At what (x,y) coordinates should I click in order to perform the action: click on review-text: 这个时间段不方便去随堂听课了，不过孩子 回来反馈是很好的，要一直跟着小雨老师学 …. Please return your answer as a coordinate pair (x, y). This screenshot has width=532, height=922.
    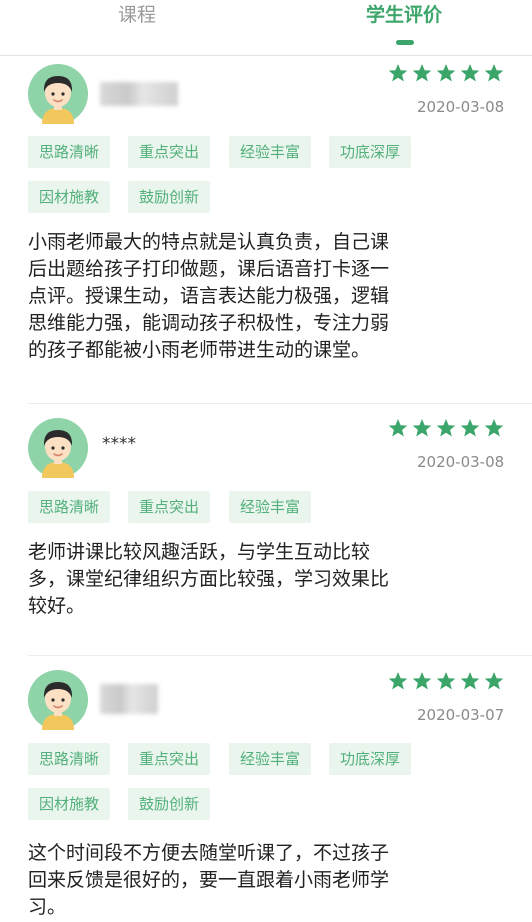
    Looking at the image, I should click on (209, 880).